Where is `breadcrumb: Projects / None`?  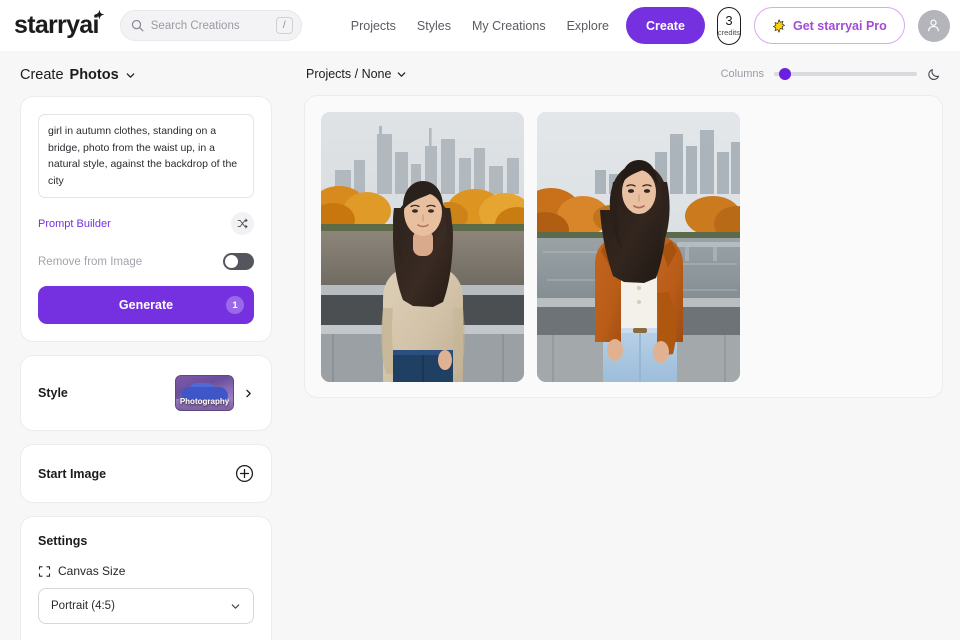
breadcrumb: Projects / None is located at coordinates (356, 74).